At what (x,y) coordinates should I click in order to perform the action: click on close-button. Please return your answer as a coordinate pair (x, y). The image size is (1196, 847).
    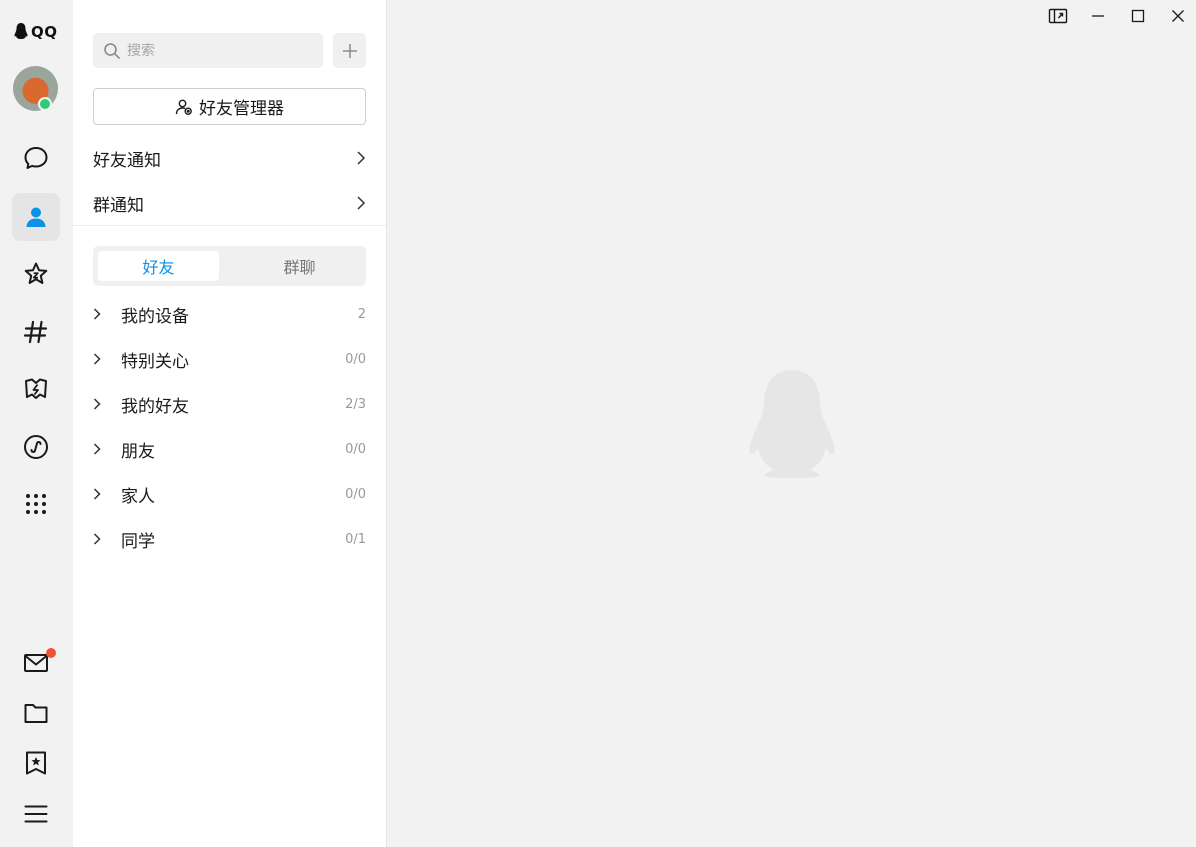
    Looking at the image, I should click on (1178, 16).